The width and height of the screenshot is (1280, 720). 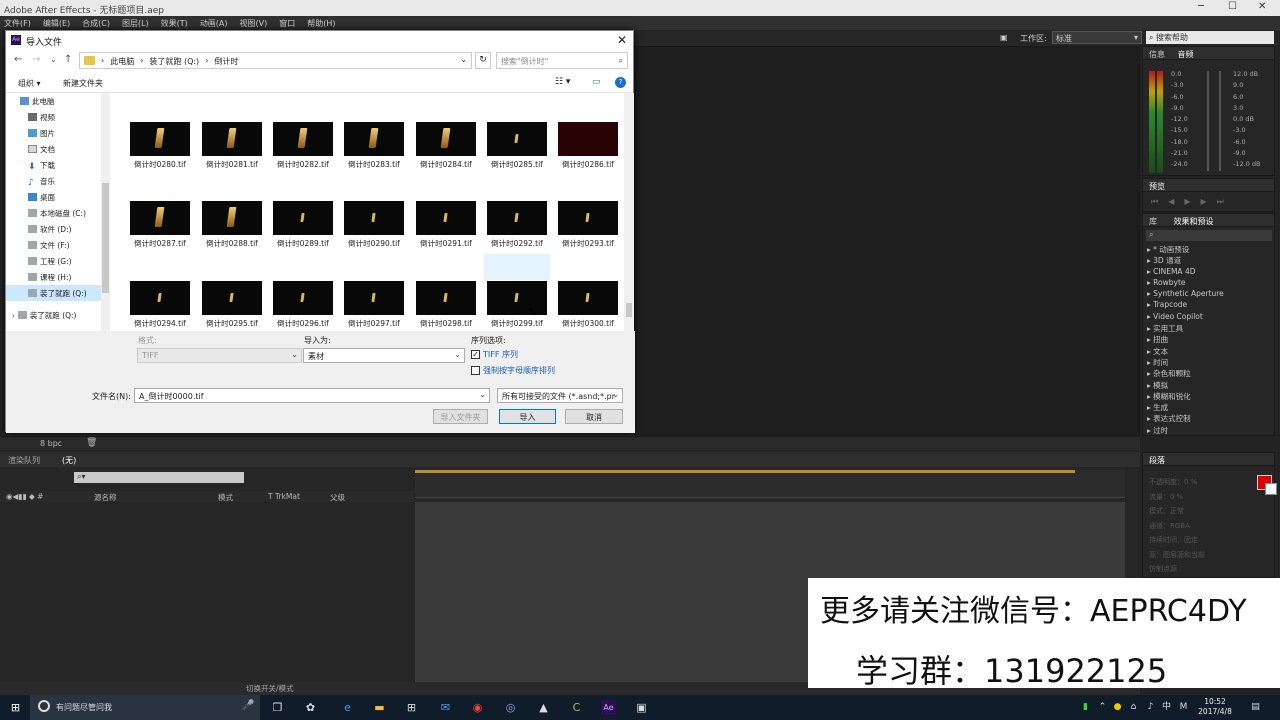 What do you see at coordinates (1220, 121) in the screenshot?
I see `audio-slider-right` at bounding box center [1220, 121].